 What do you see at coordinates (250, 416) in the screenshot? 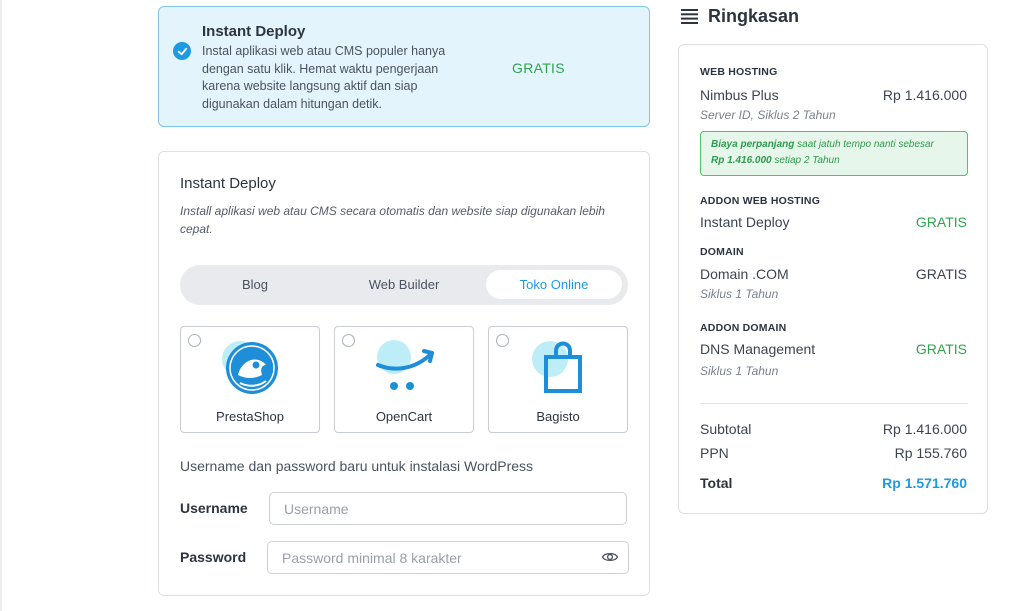
I see `app-name: PrestaShop` at bounding box center [250, 416].